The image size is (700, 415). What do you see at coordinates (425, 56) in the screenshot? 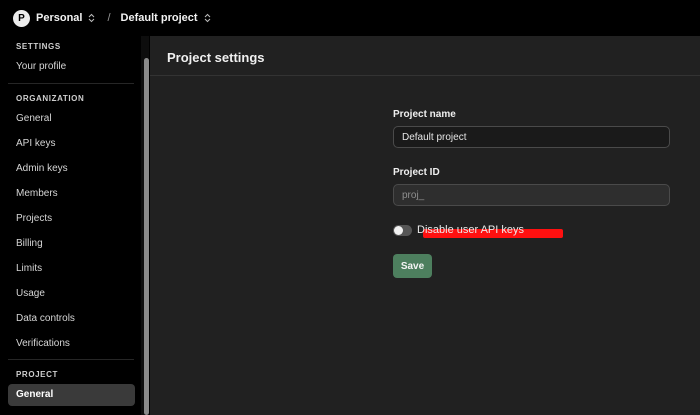
I see `page-header: Project settings` at bounding box center [425, 56].